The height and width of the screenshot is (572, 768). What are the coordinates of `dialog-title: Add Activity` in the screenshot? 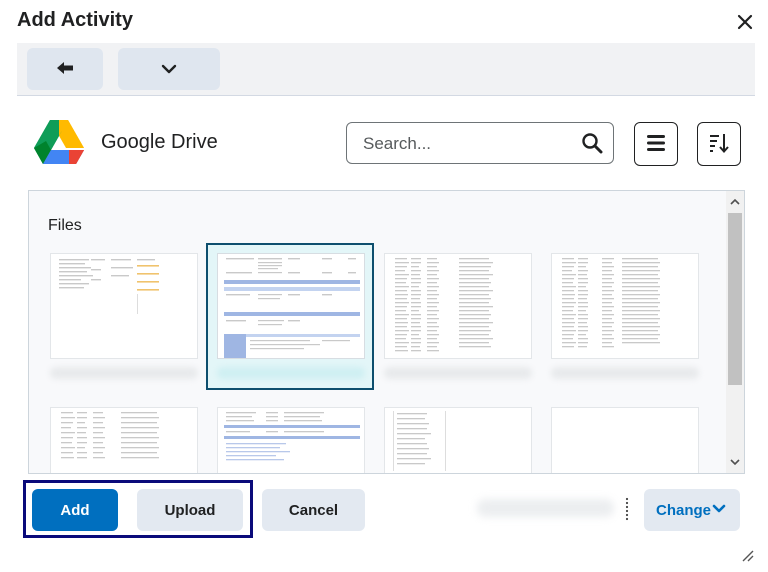 It's located at (75, 20).